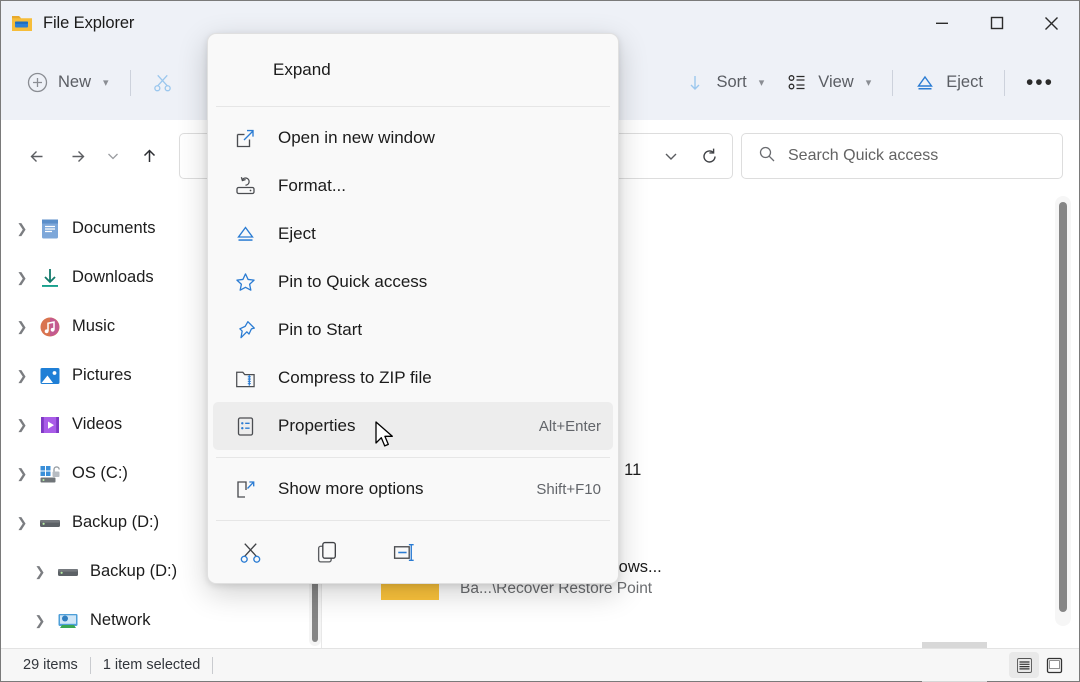 This screenshot has width=1080, height=682. What do you see at coordinates (1063, 407) in the screenshot?
I see `content-scrollbar-thumb` at bounding box center [1063, 407].